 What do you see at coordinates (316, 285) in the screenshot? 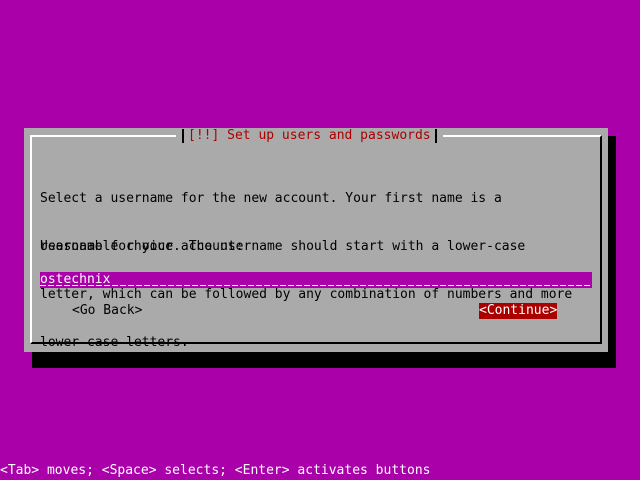
I see `input-underline` at bounding box center [316, 285].